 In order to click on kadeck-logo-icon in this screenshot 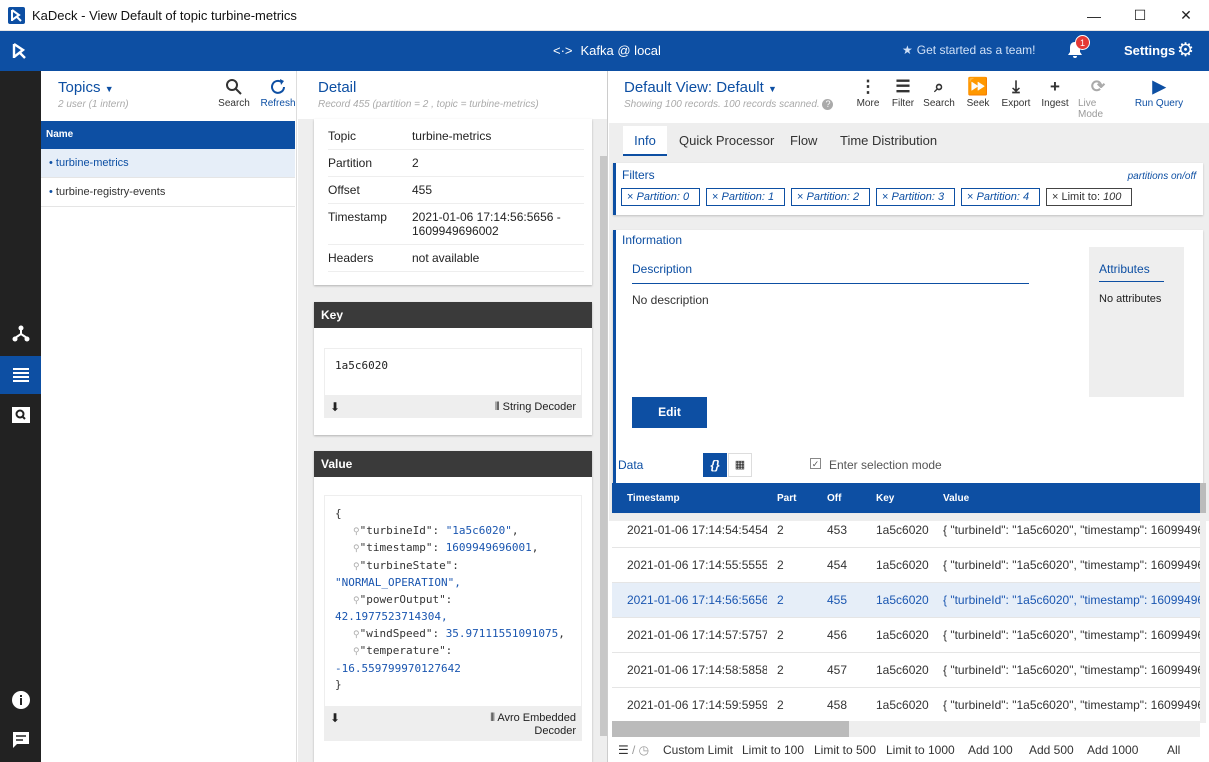, I will do `click(20, 52)`.